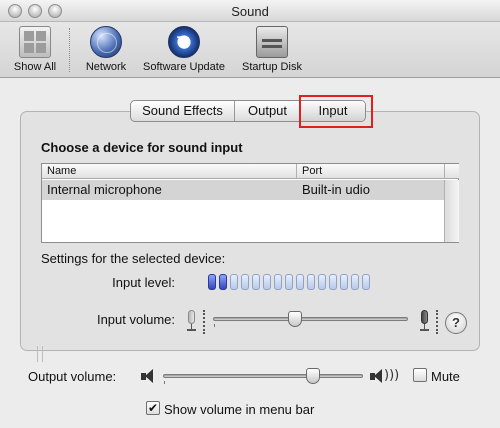 This screenshot has height=428, width=500. What do you see at coordinates (204, 322) in the screenshot?
I see `dotted-marker-left` at bounding box center [204, 322].